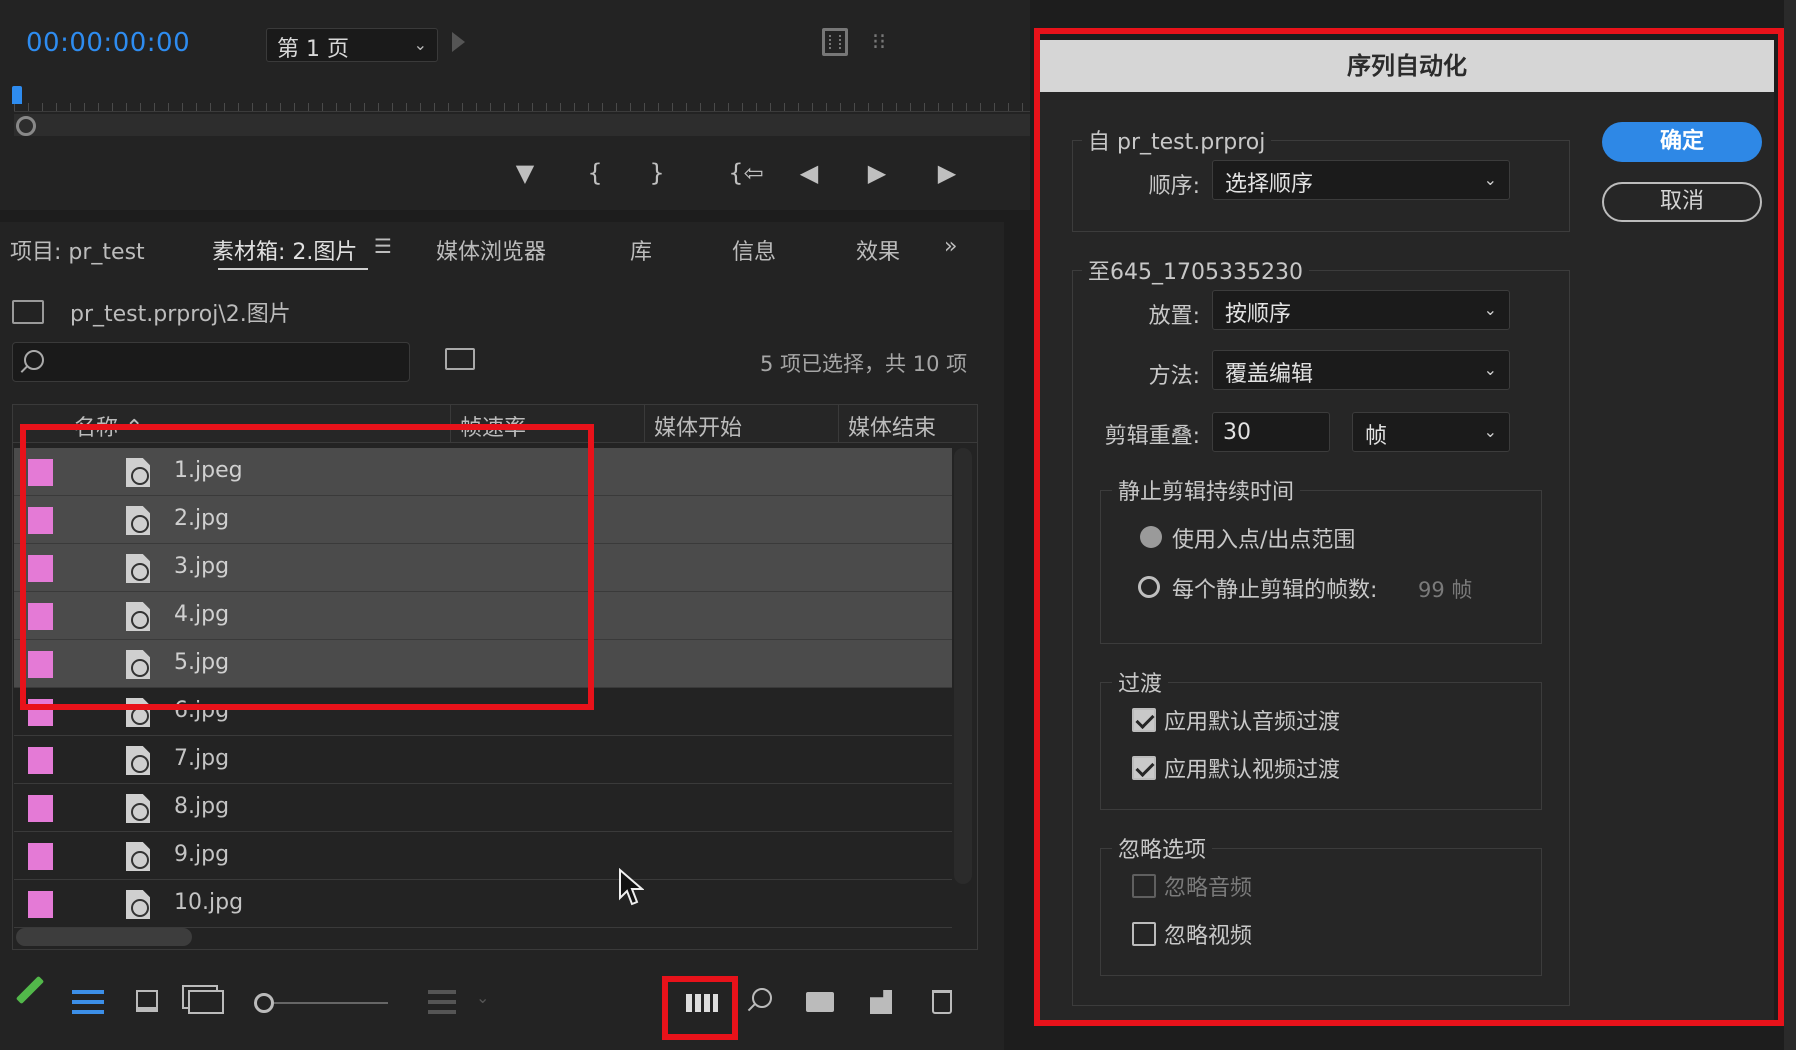 The width and height of the screenshot is (1796, 1050). Describe the element at coordinates (88, 1002) in the screenshot. I see `list-view-icon` at that location.